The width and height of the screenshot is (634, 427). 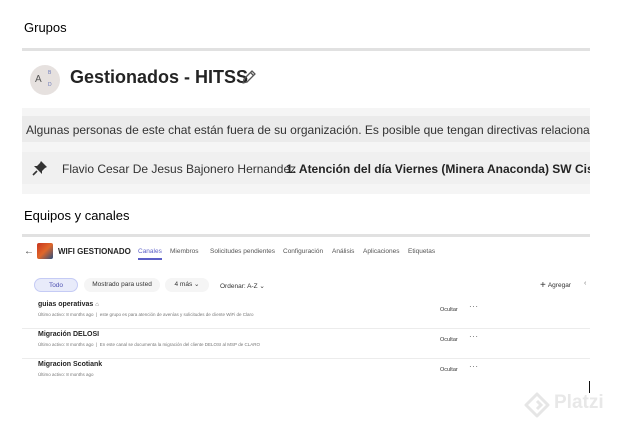 I want to click on add-channel-button: + Agregar, so click(x=555, y=285).